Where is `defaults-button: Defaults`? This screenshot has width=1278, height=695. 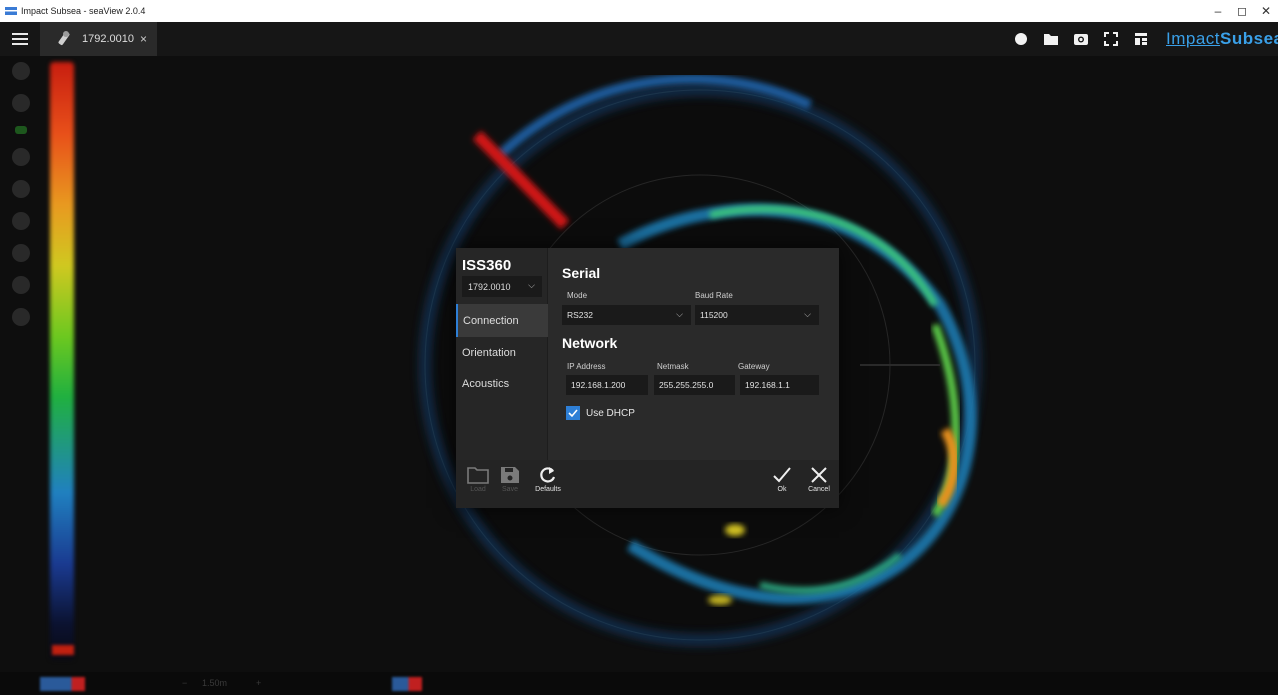
defaults-button: Defaults is located at coordinates (548, 479).